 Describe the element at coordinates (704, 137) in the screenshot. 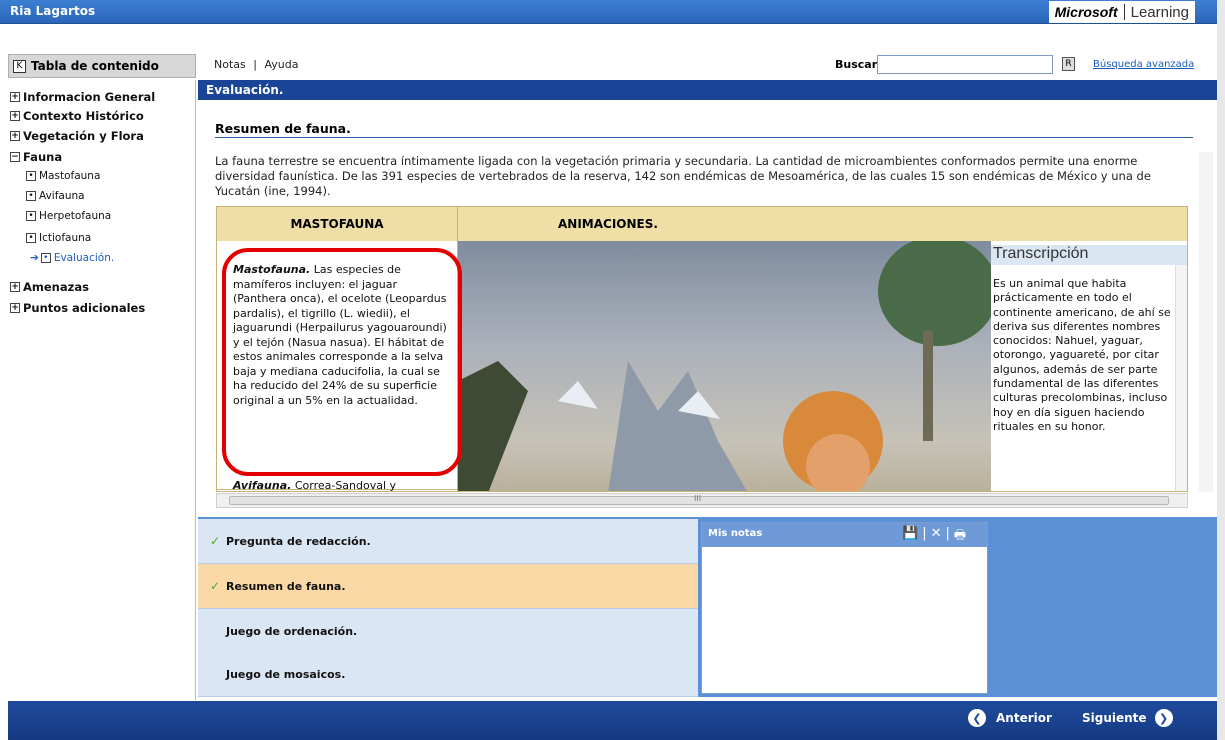

I see `title-divider` at that location.